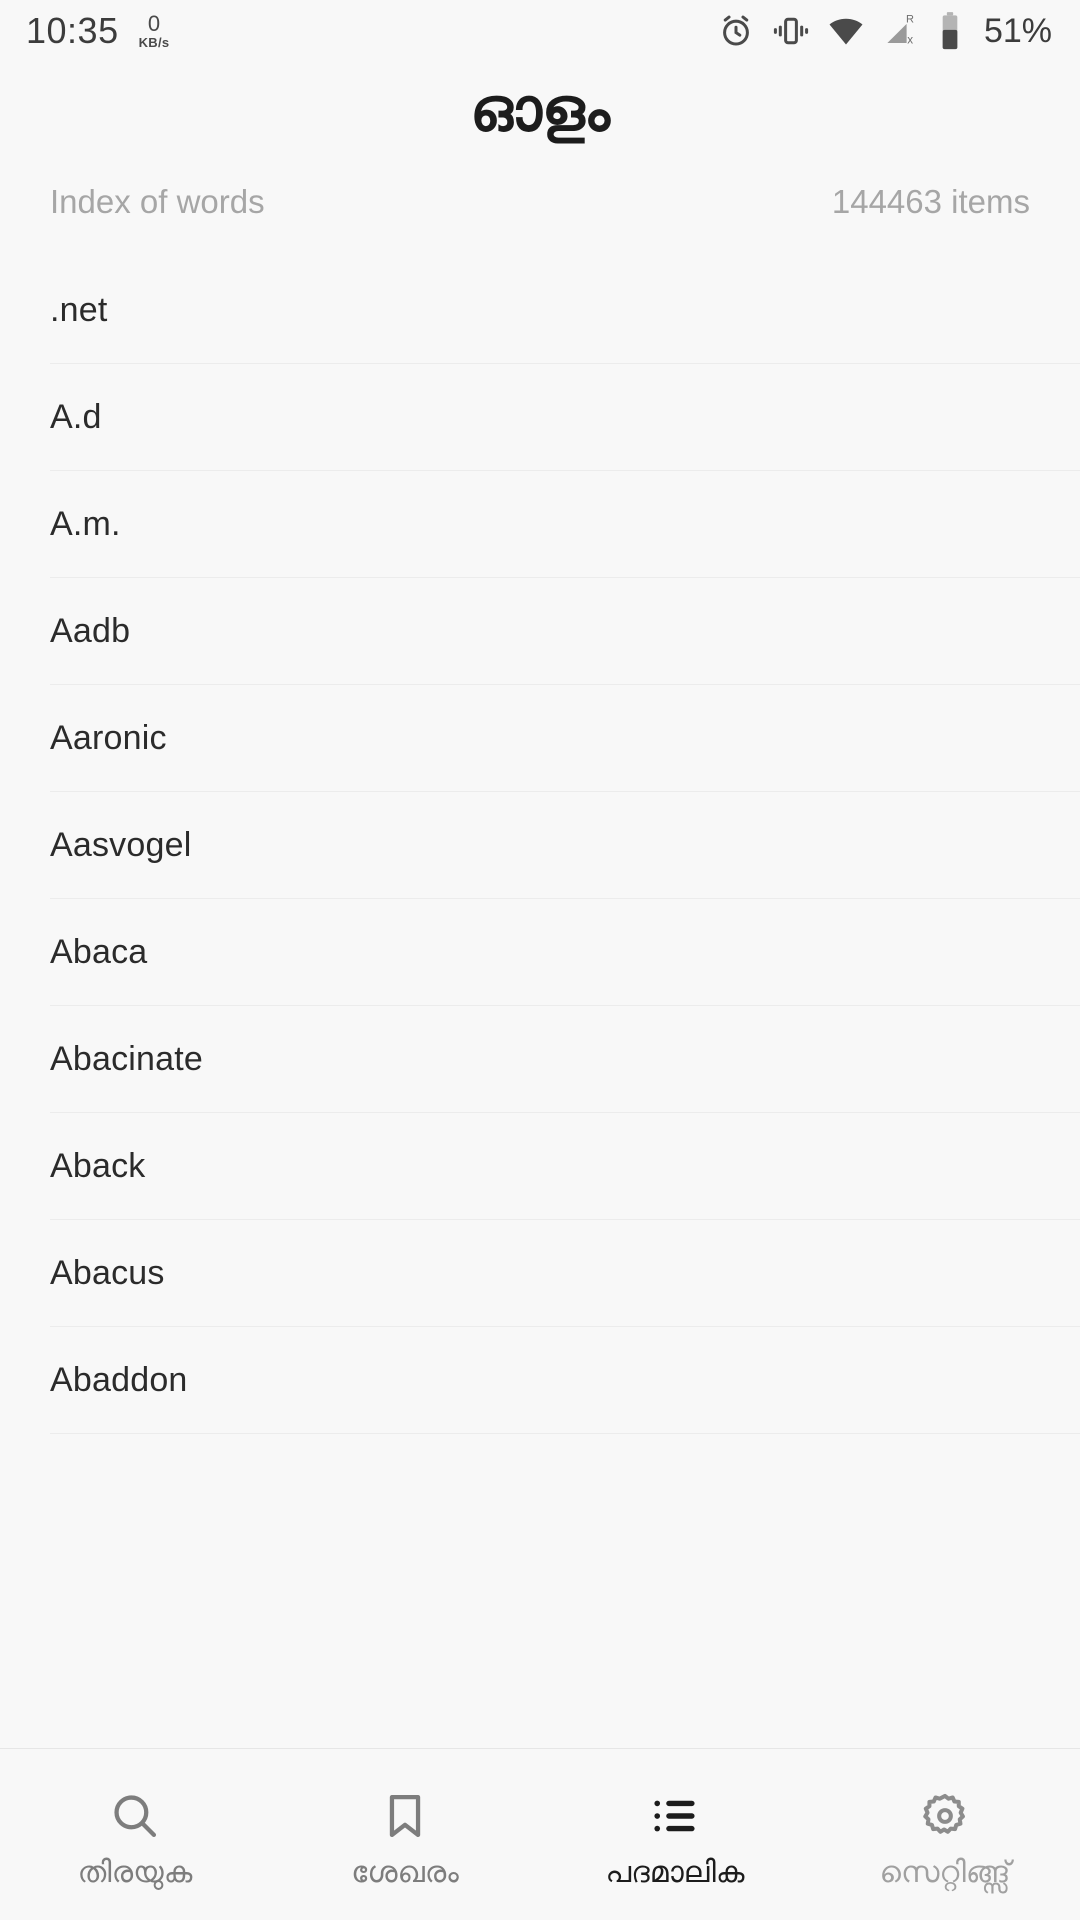  I want to click on list-item: Aaronic, so click(540, 738).